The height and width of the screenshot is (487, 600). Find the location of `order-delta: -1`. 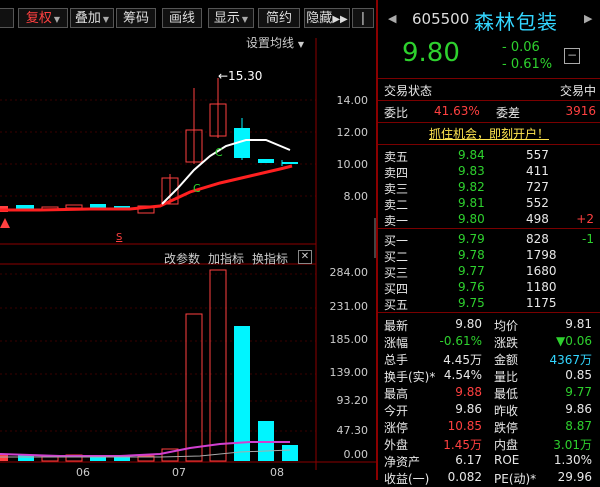

order-delta: -1 is located at coordinates (588, 239).